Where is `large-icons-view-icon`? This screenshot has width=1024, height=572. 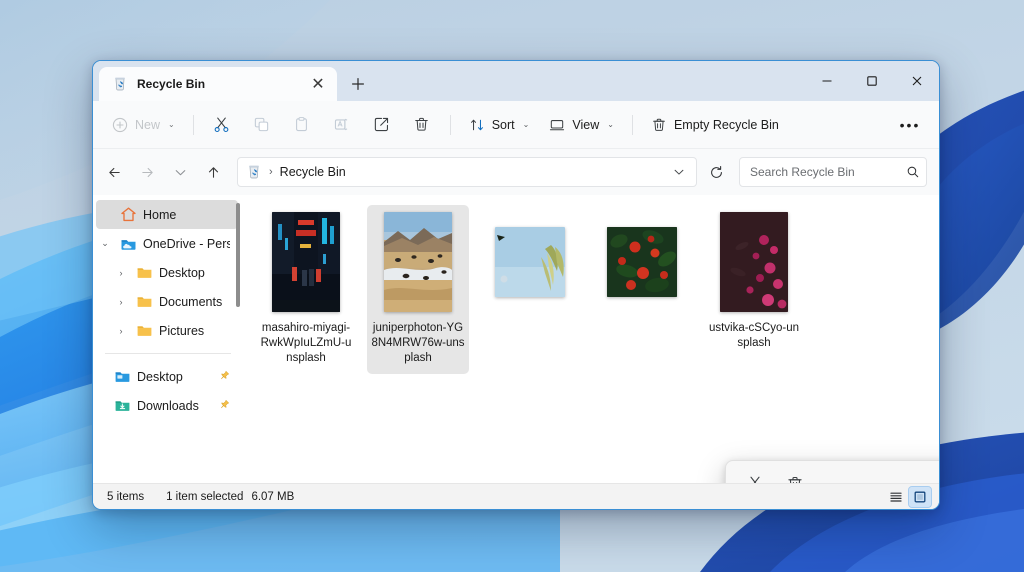
large-icons-view-icon is located at coordinates (920, 496).